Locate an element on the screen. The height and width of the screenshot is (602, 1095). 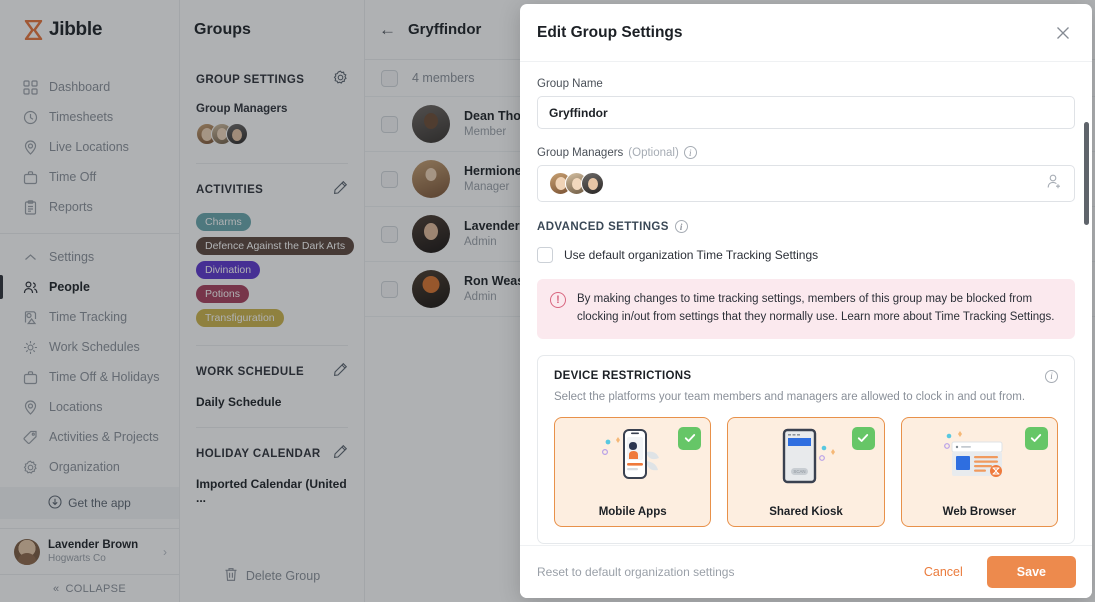
platform-card-mobile-apps: Mobile Apps is located at coordinates (633, 471).